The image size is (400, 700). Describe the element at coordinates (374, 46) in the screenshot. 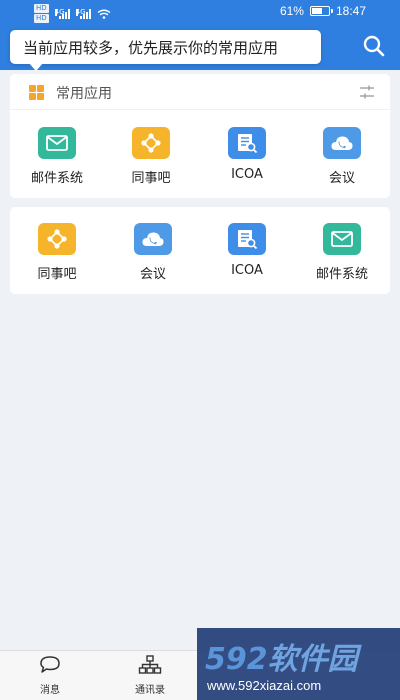

I see `search-icon` at that location.